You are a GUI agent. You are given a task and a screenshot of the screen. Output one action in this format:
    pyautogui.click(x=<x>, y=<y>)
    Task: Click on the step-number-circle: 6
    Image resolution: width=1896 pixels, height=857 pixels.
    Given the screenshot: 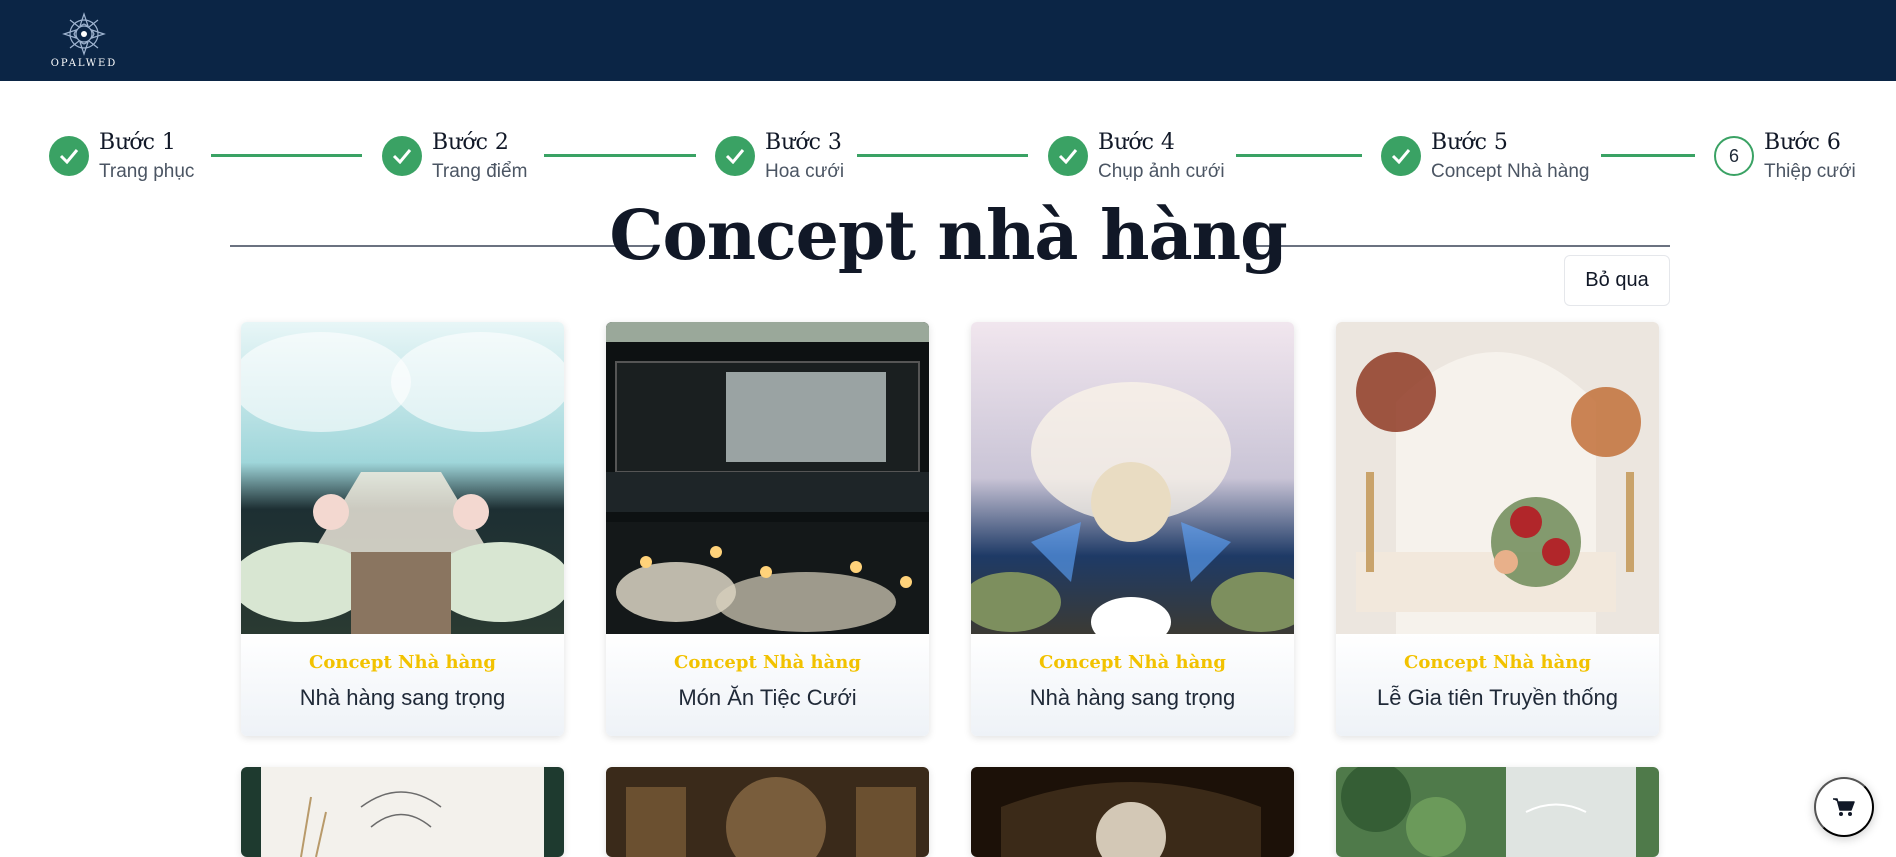 What is the action you would take?
    pyautogui.click(x=1734, y=156)
    